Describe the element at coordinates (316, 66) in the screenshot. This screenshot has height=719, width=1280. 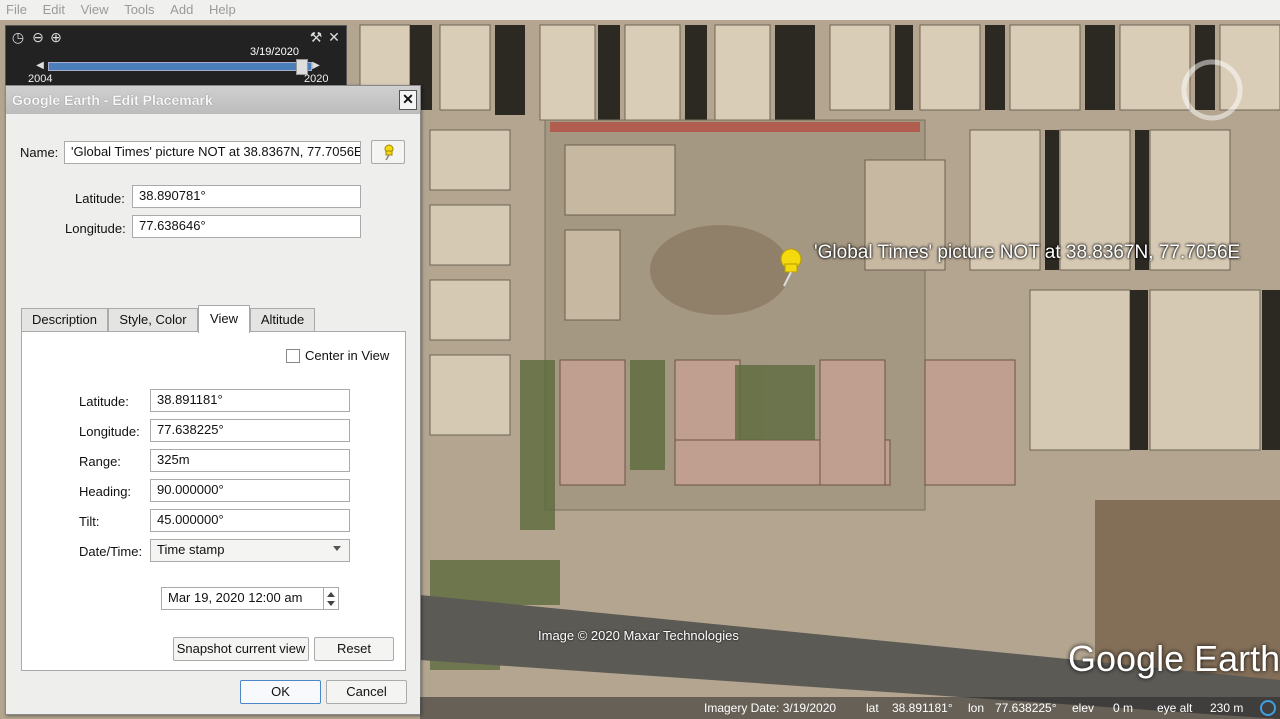
I see `step-forward-icon: ▶` at that location.